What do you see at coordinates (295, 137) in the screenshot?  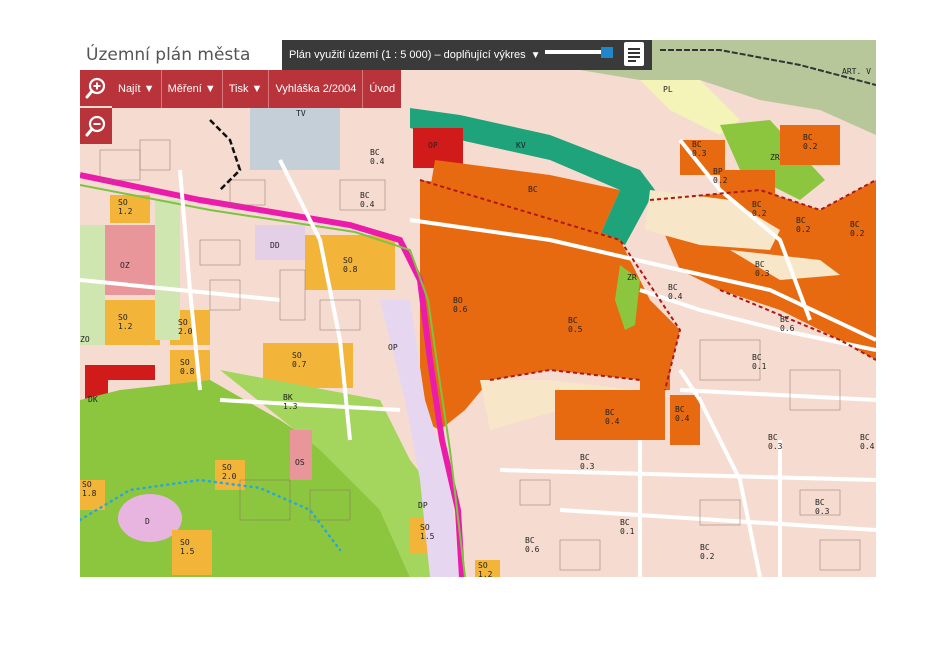 I see `tv-area` at bounding box center [295, 137].